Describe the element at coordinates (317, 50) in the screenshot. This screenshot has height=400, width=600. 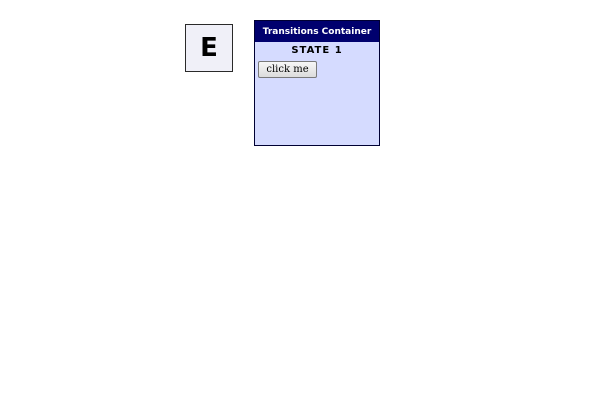
I see `state-label: STATE 1` at that location.